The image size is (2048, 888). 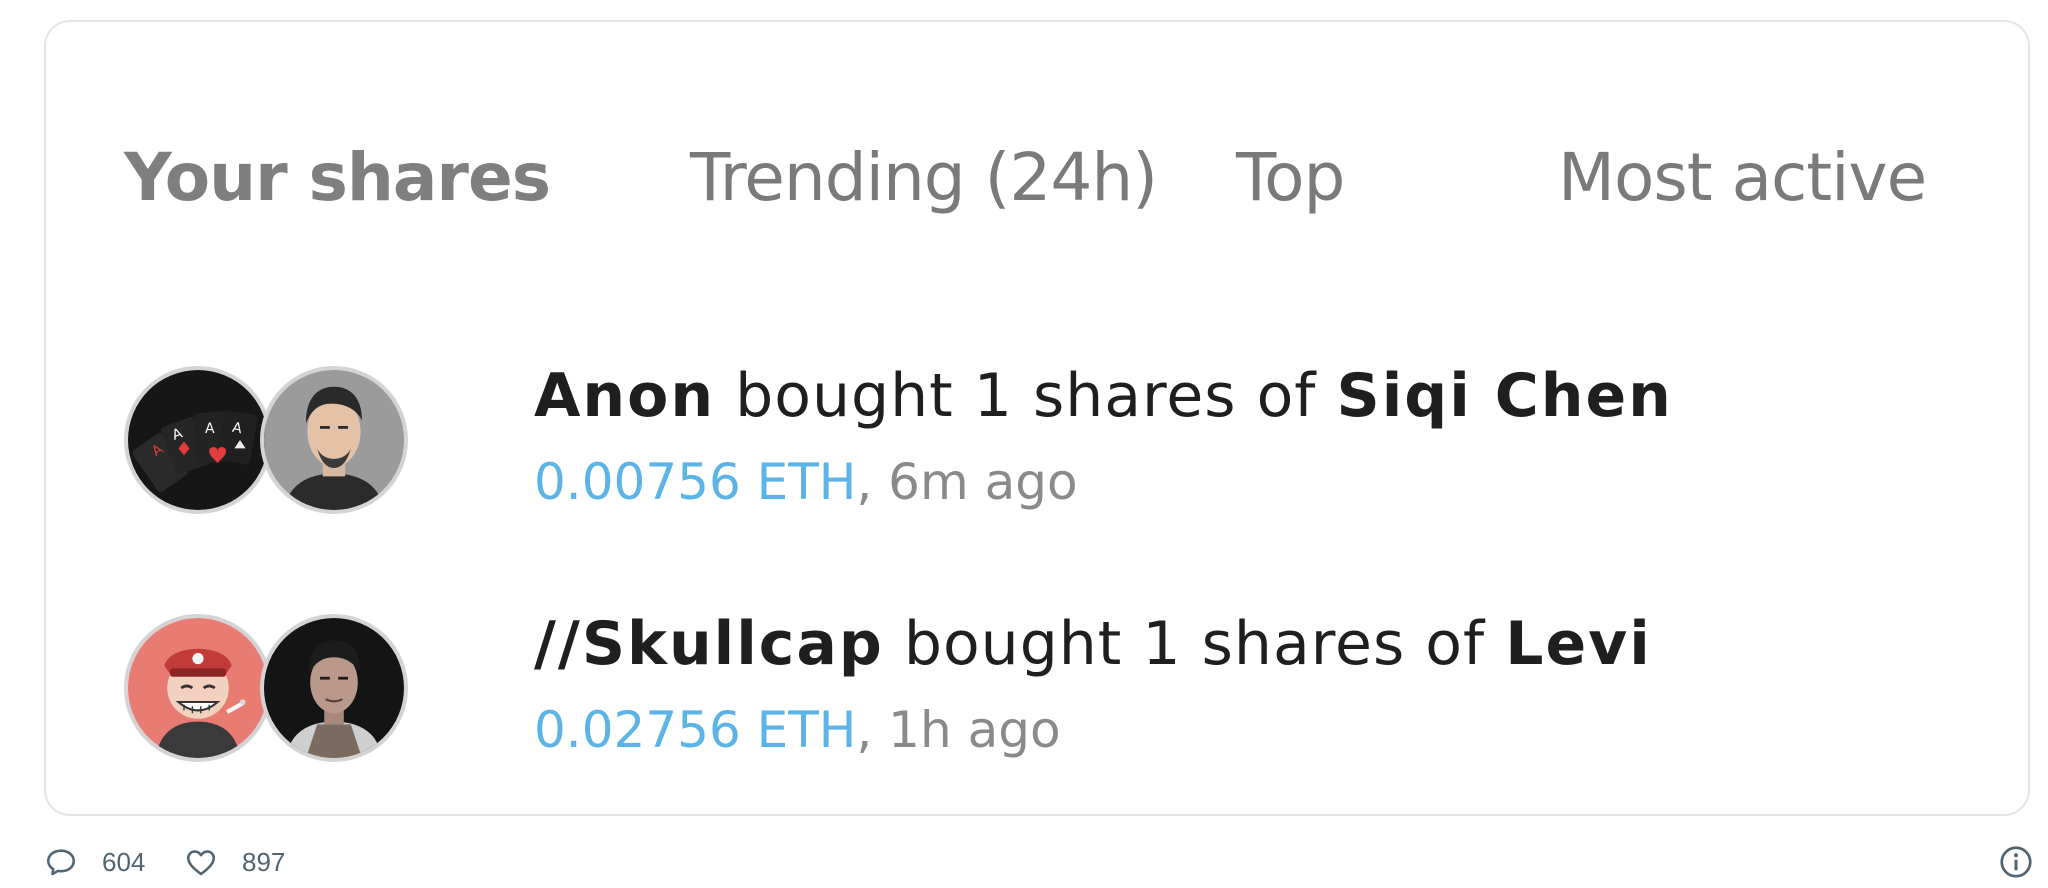 I want to click on trade-description: Anon bought 1 shares of Siqi Chen, so click(x=1103, y=396).